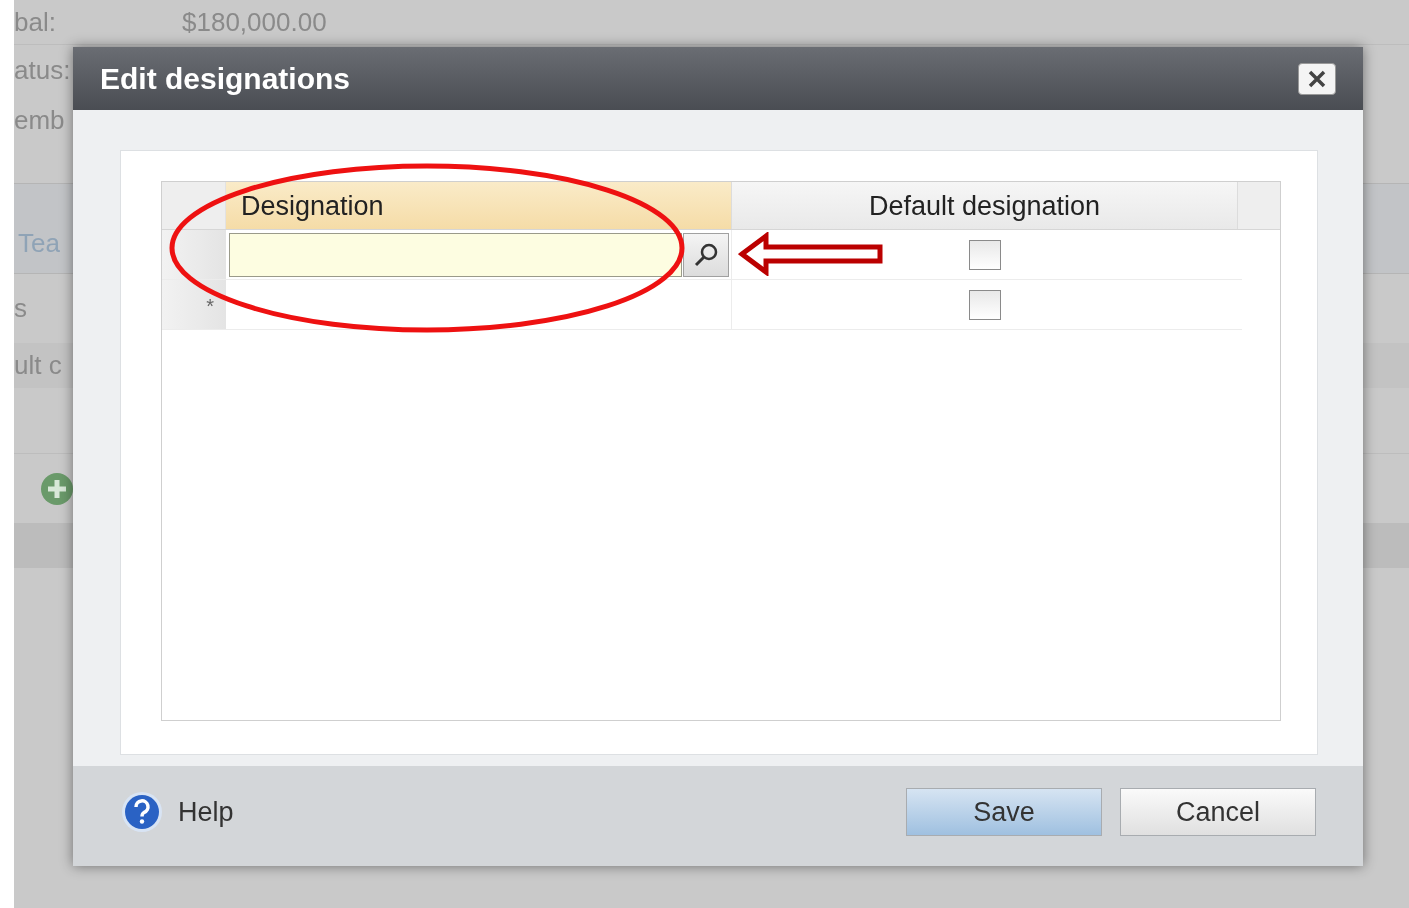  What do you see at coordinates (210, 307) in the screenshot?
I see `new-row-marker: *` at bounding box center [210, 307].